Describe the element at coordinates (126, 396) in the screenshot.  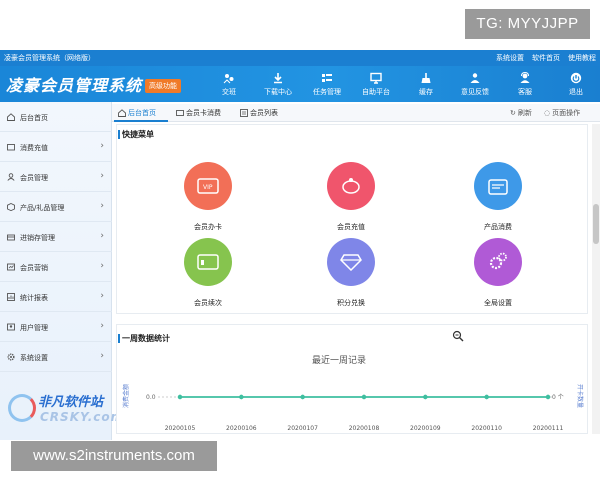
I see `left-axis-label: 消费金额` at that location.